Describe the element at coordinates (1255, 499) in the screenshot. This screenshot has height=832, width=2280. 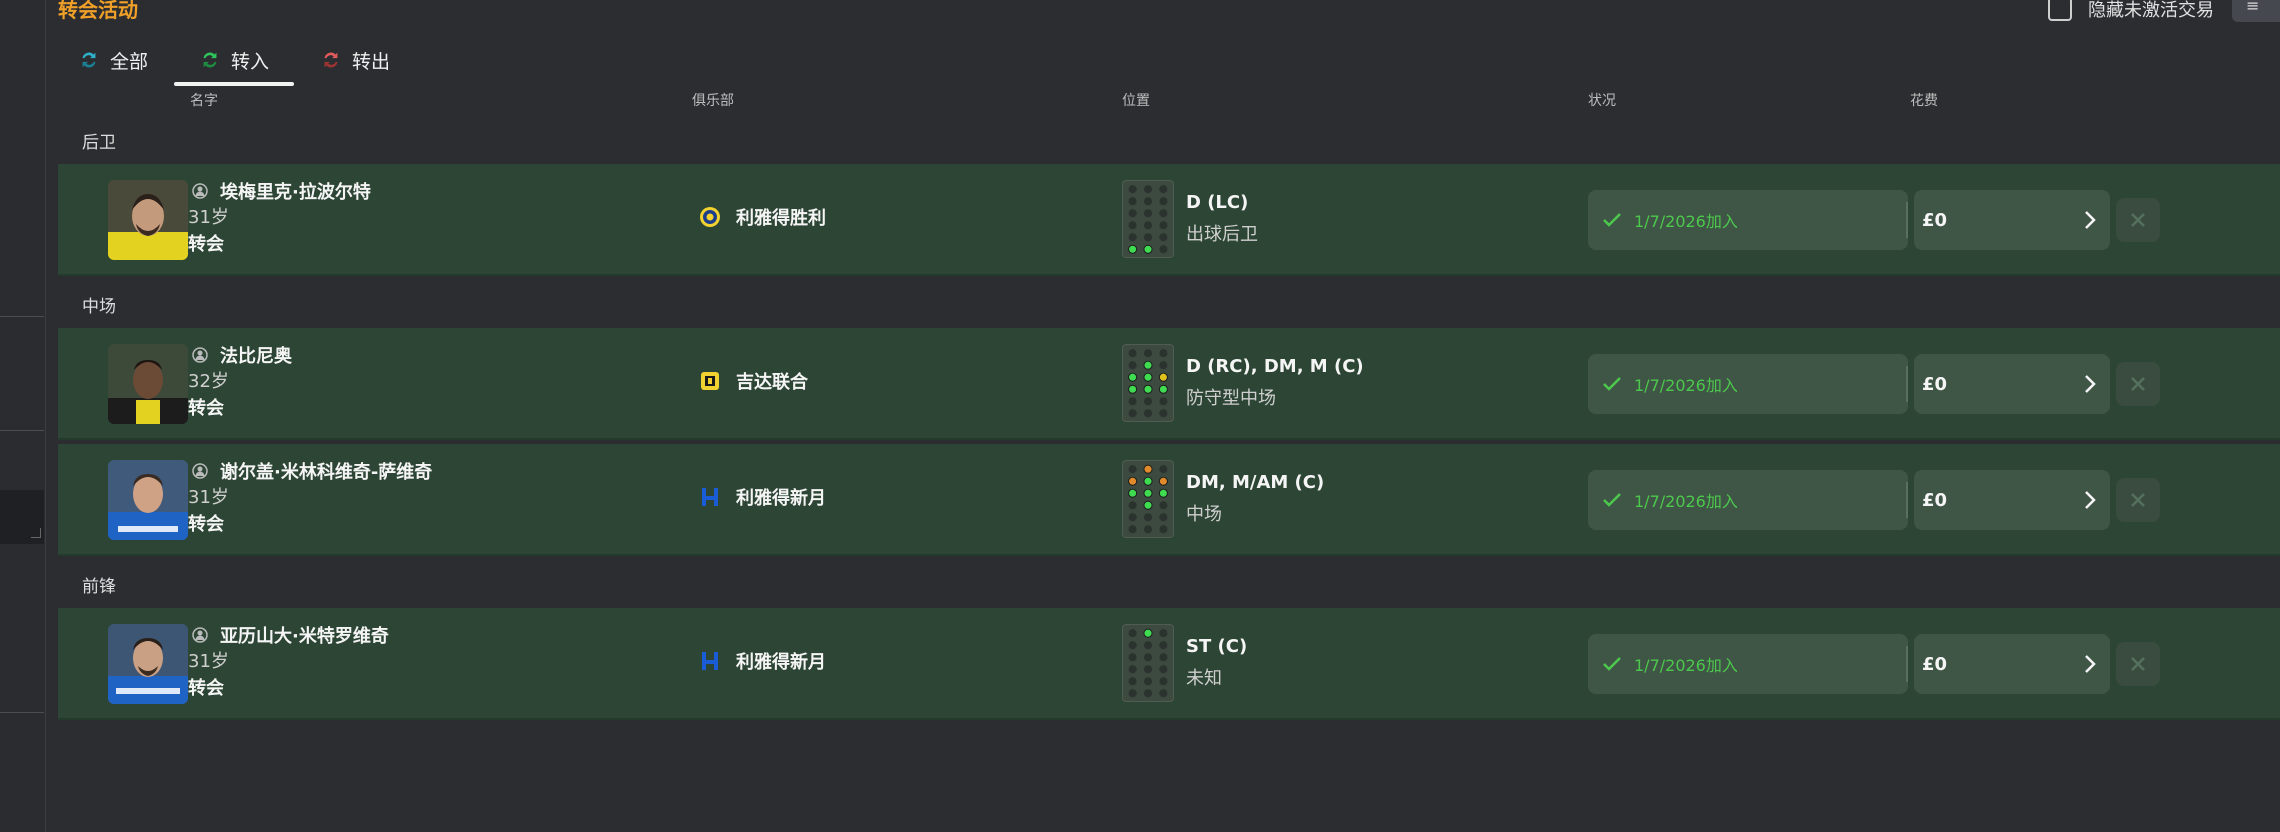
I see `position-cell: DM, M/AM (C) 中场` at that location.